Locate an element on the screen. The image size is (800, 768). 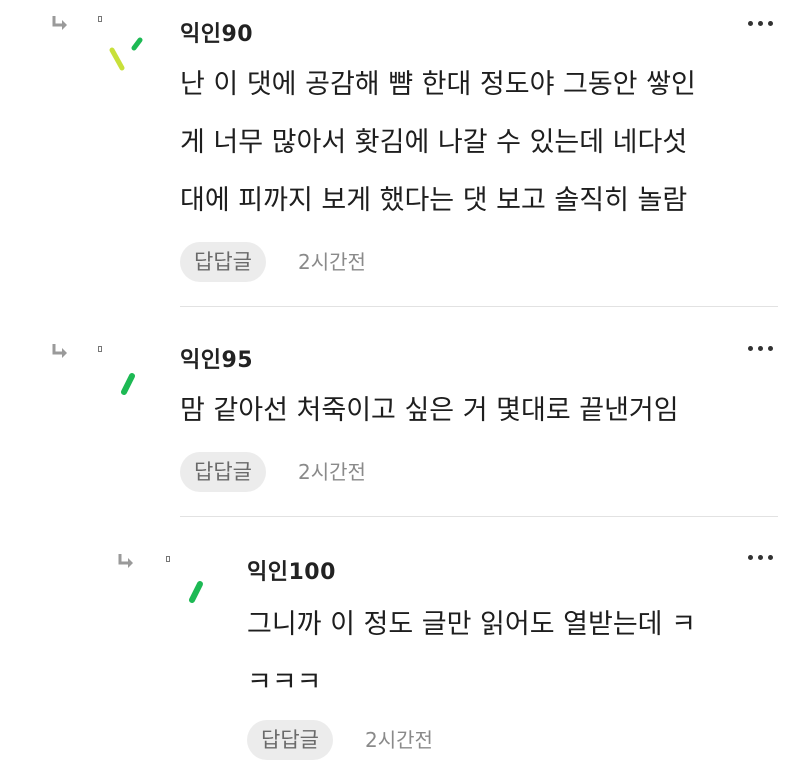
commenter-nickname: 익인100 is located at coordinates (291, 570).